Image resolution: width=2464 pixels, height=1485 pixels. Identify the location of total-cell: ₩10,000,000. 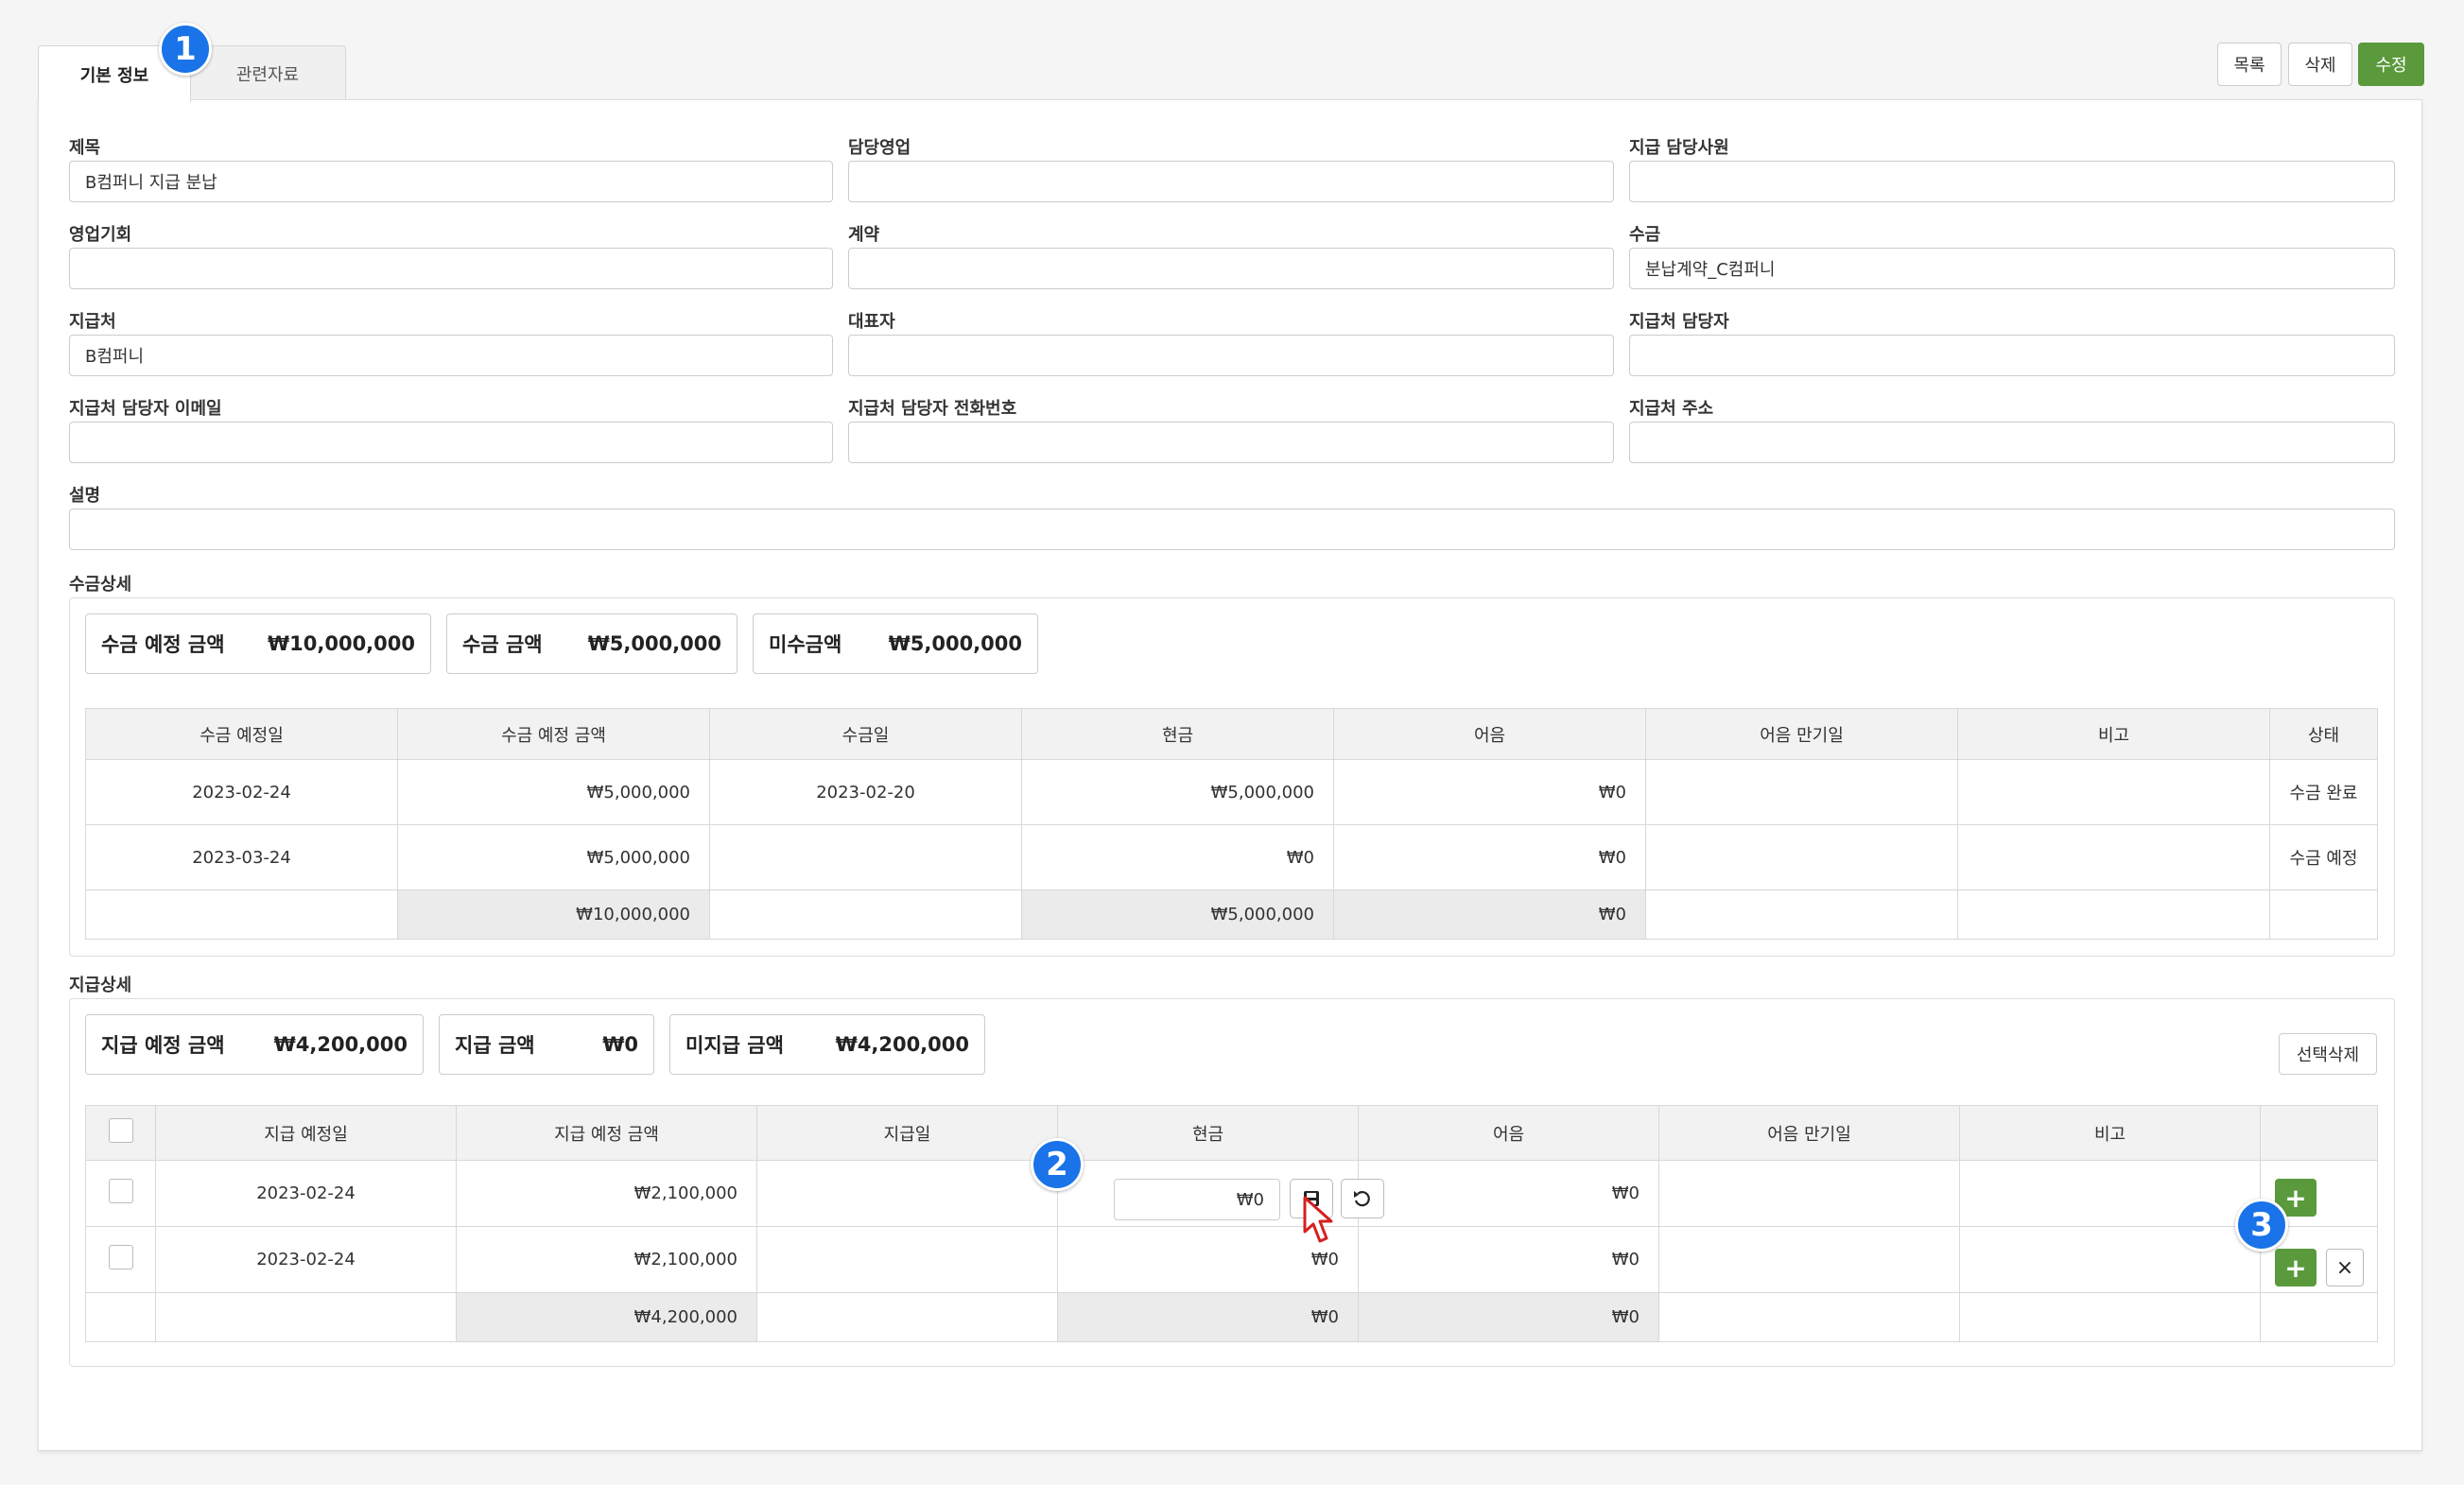
(553, 914).